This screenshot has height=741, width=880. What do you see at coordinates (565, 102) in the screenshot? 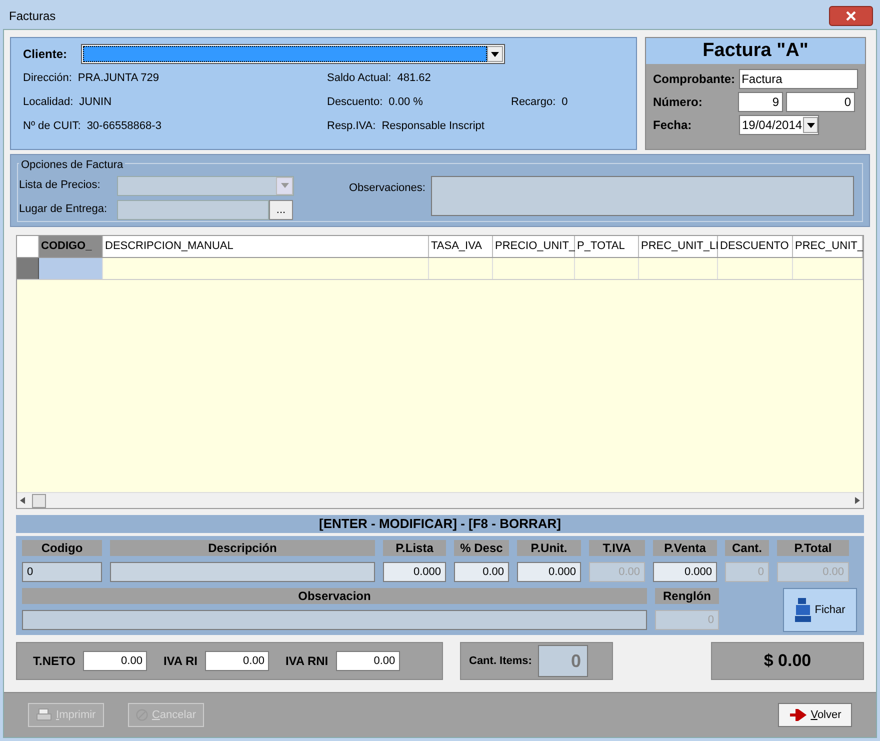
I see `info-value: 0` at bounding box center [565, 102].